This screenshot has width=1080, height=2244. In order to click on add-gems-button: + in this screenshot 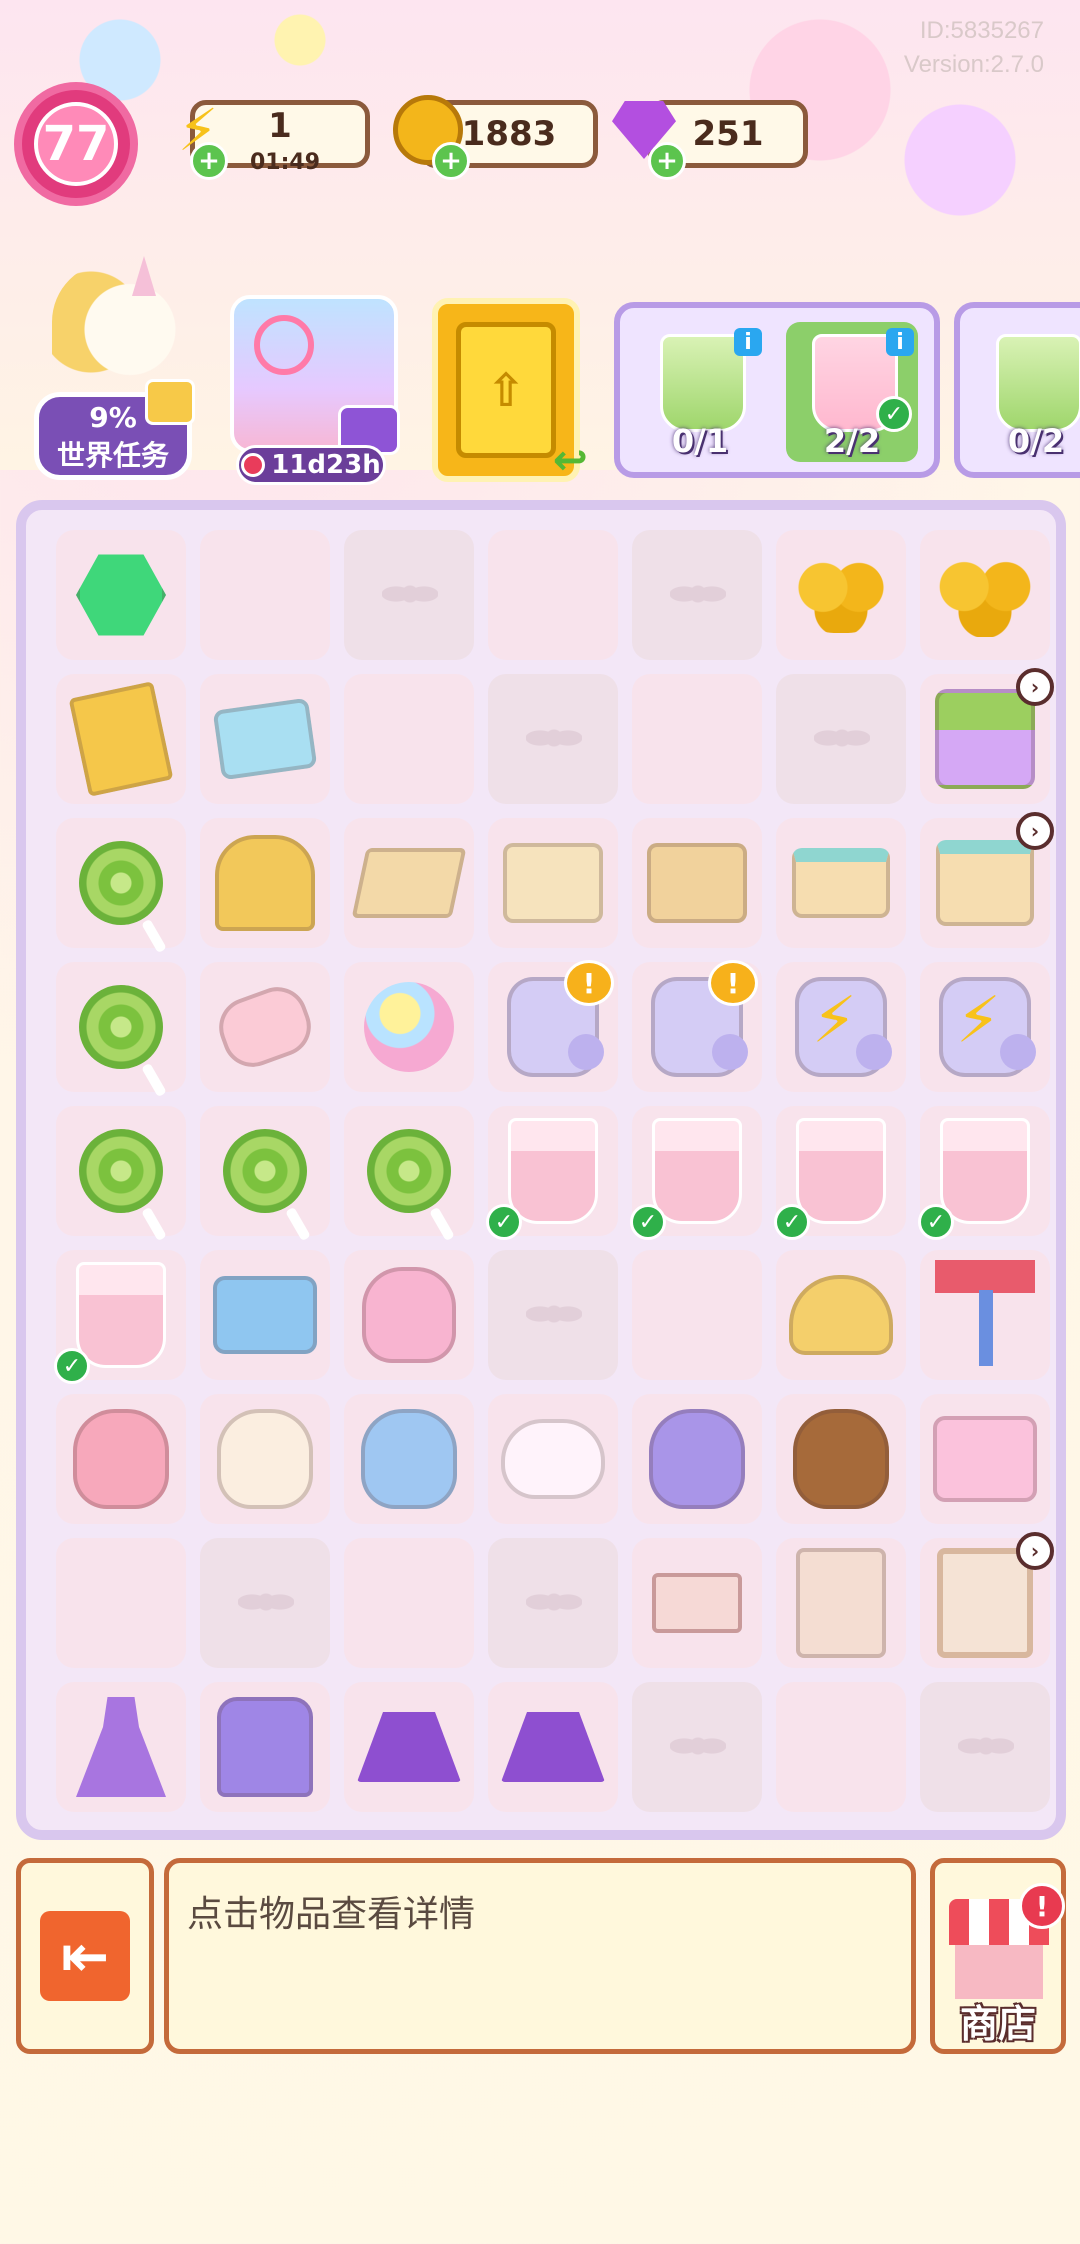, I will do `click(667, 161)`.